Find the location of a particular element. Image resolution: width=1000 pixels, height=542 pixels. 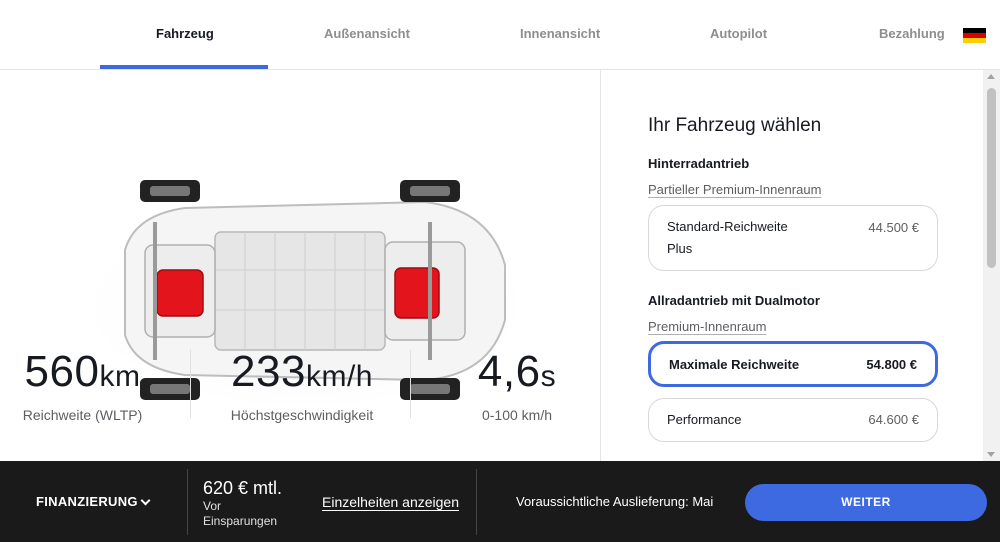

option-name: Performance is located at coordinates (704, 419).